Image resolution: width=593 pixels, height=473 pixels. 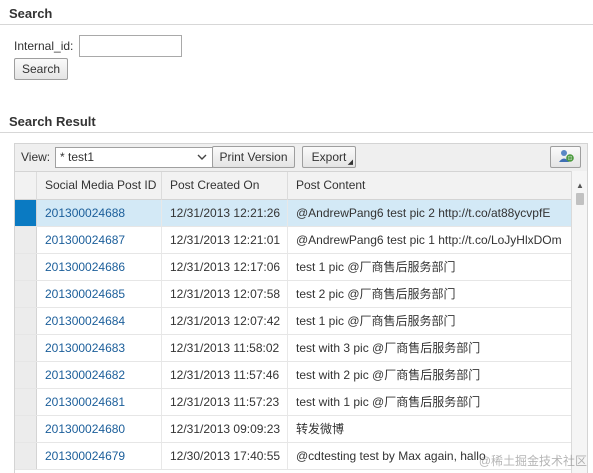 What do you see at coordinates (99, 186) in the screenshot?
I see `column-header-post-id: Social Media Post ID` at bounding box center [99, 186].